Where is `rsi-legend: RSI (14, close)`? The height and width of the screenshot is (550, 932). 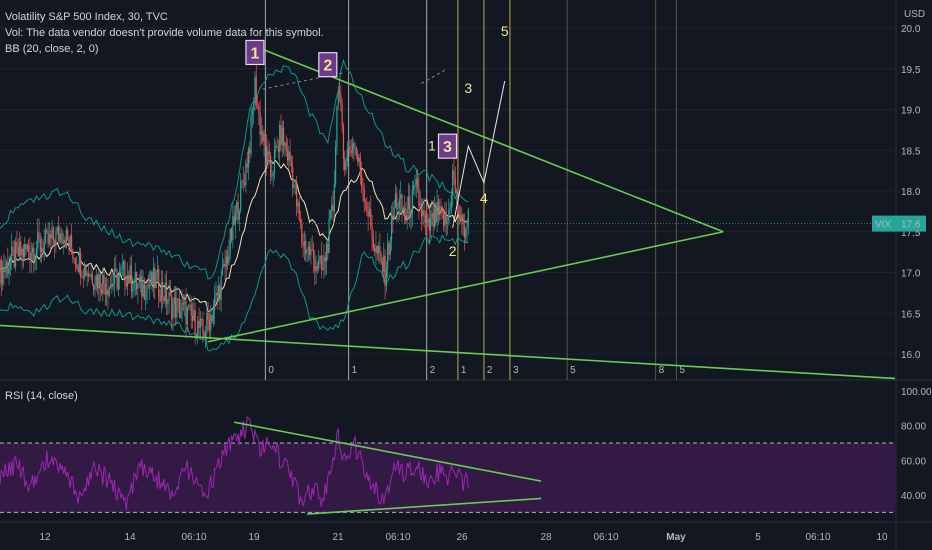 rsi-legend: RSI (14, close) is located at coordinates (41, 396).